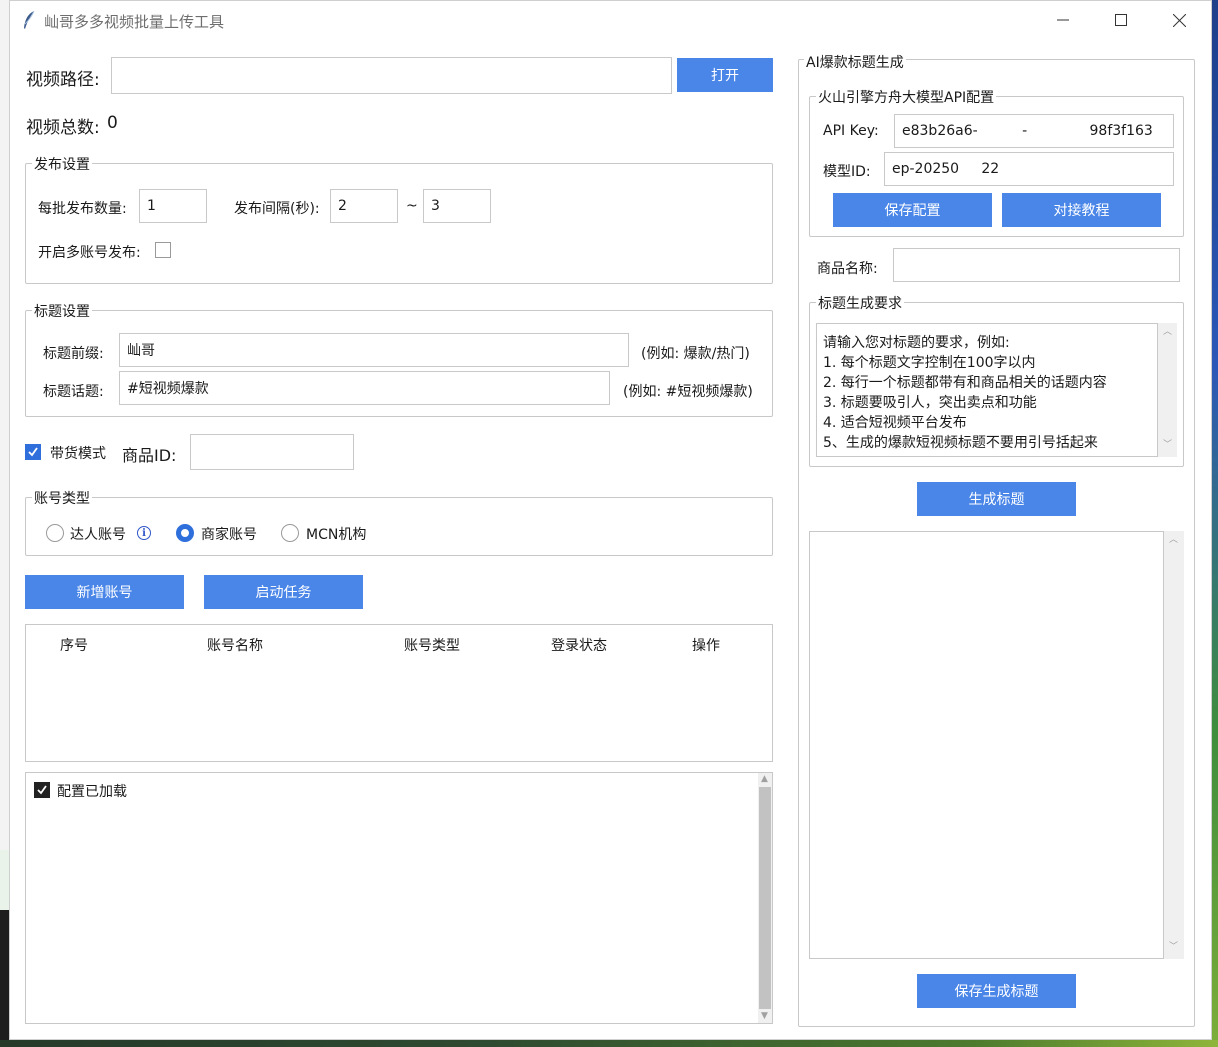  What do you see at coordinates (229, 535) in the screenshot?
I see `radio-merchant-label: 商家账号` at bounding box center [229, 535].